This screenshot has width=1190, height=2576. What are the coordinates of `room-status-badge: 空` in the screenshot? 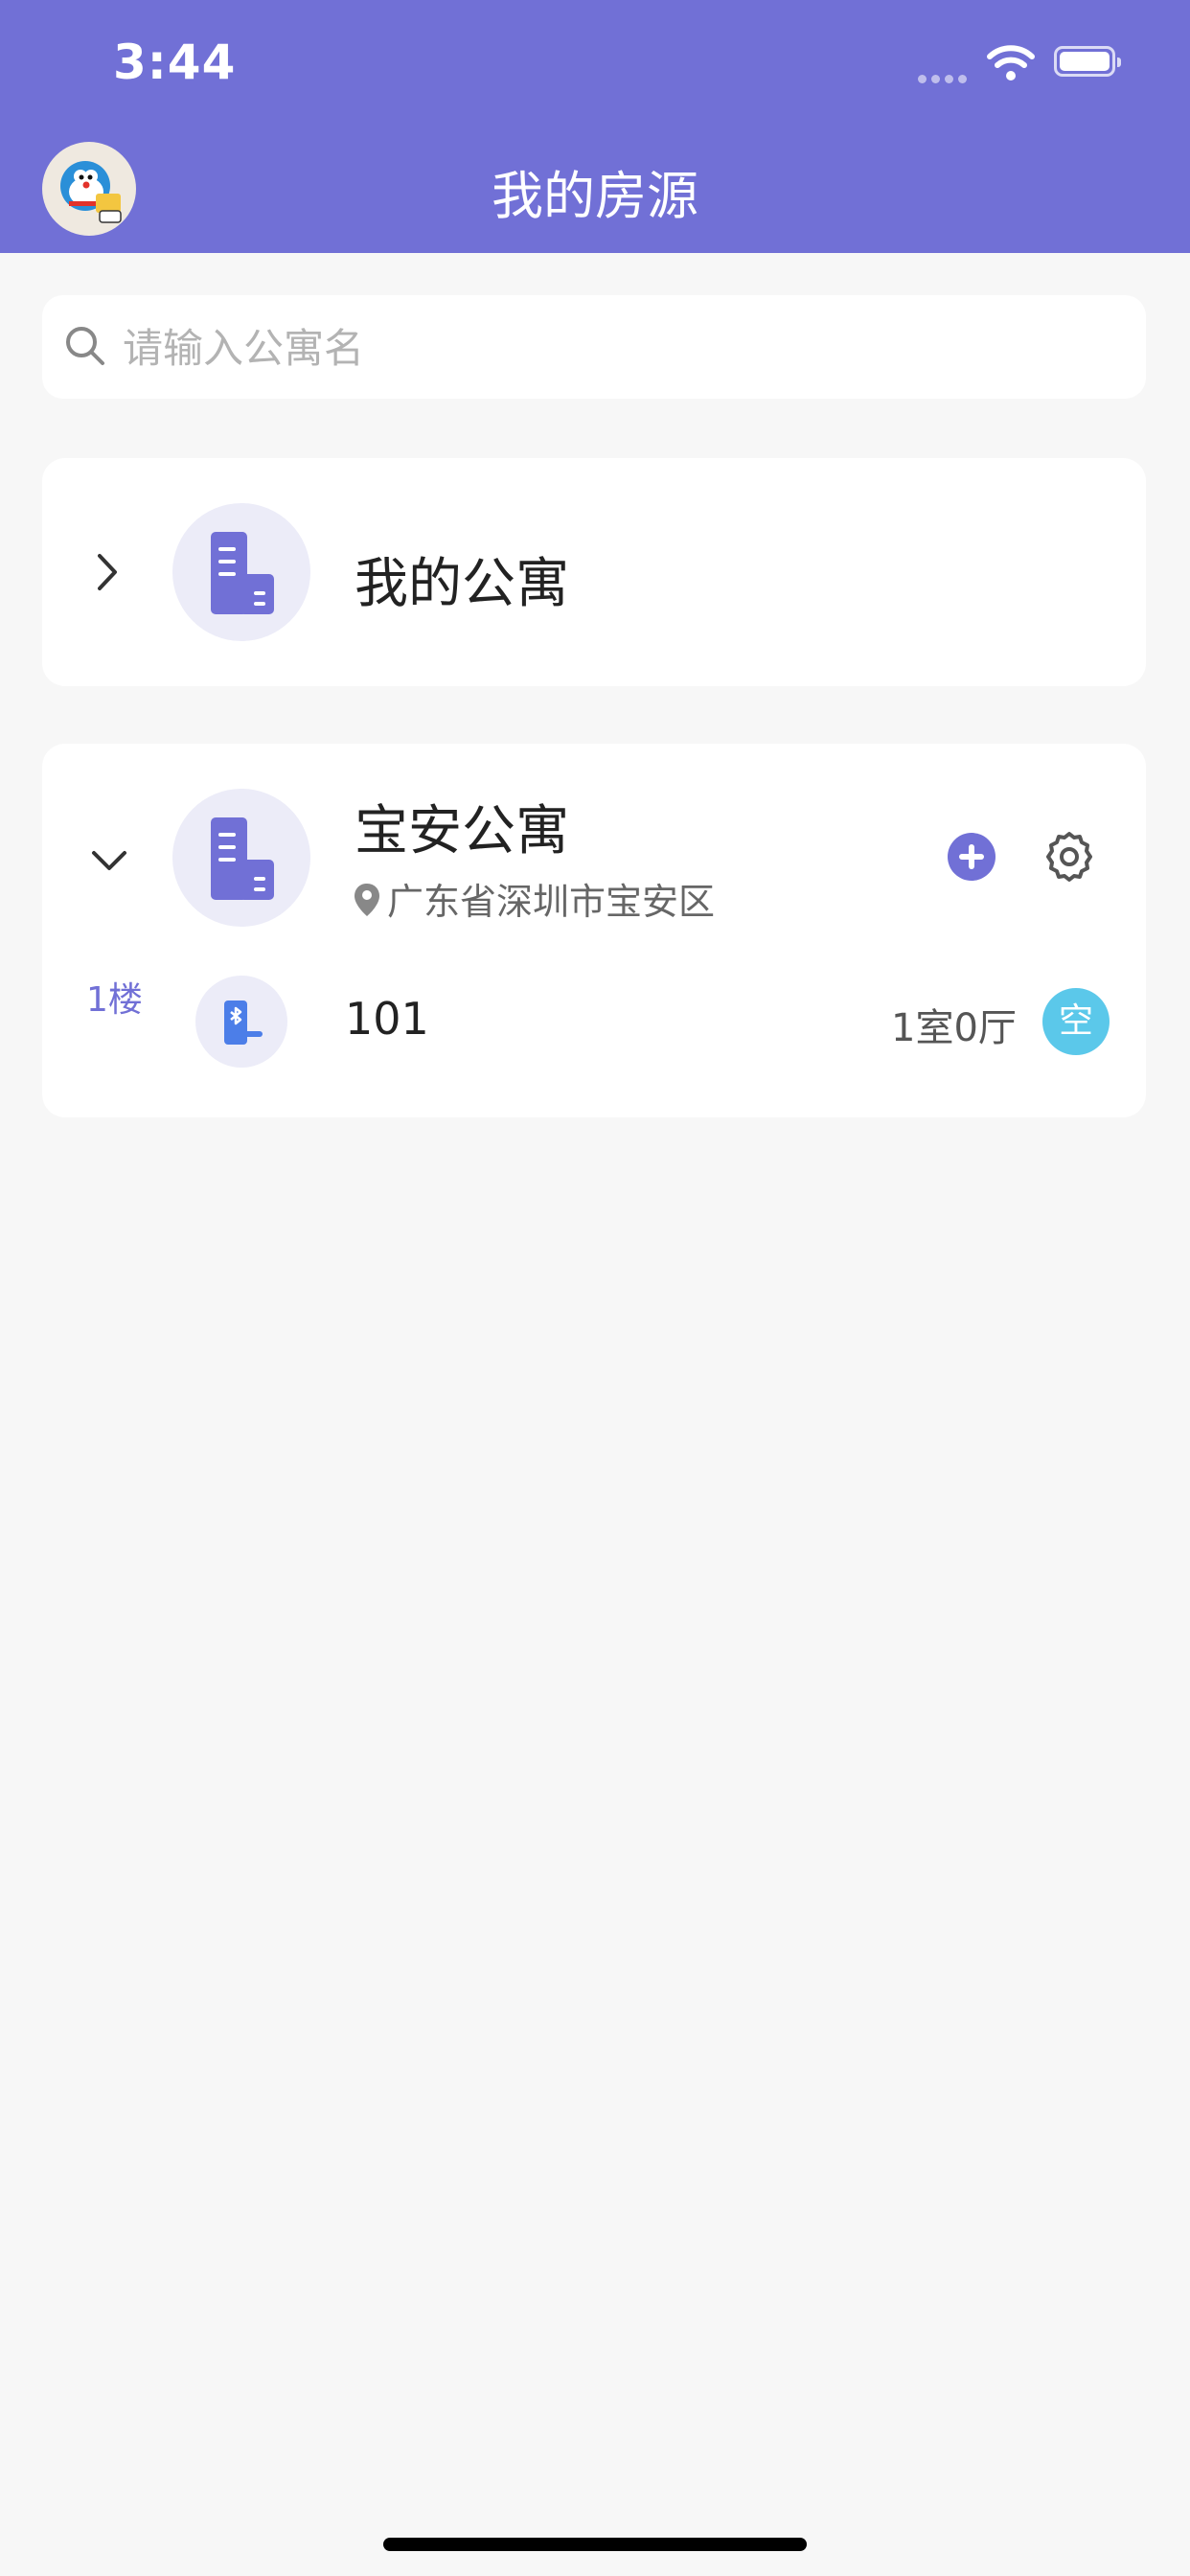 It's located at (1076, 1021).